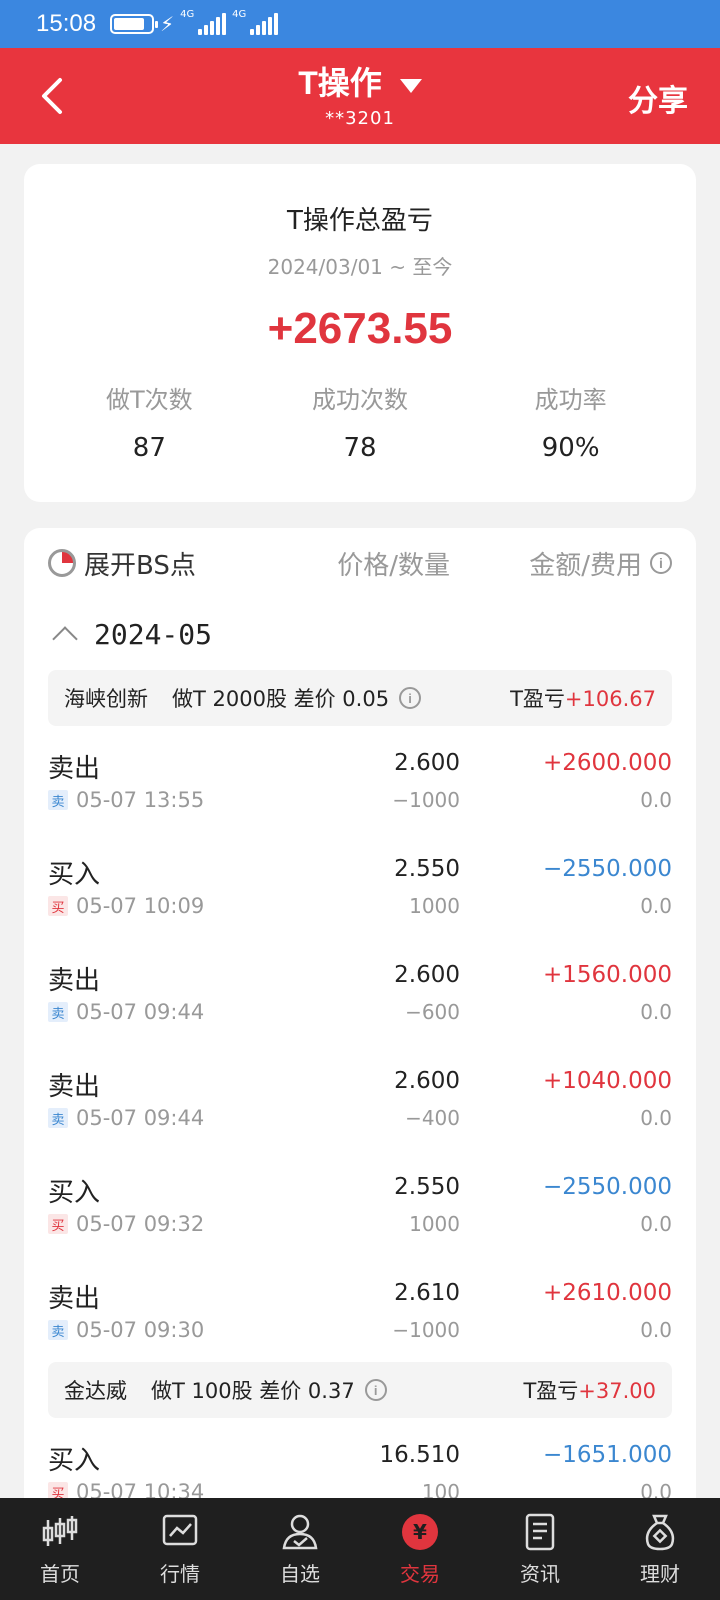  What do you see at coordinates (140, 800) in the screenshot?
I see `trade-time: 05-07 13:55` at bounding box center [140, 800].